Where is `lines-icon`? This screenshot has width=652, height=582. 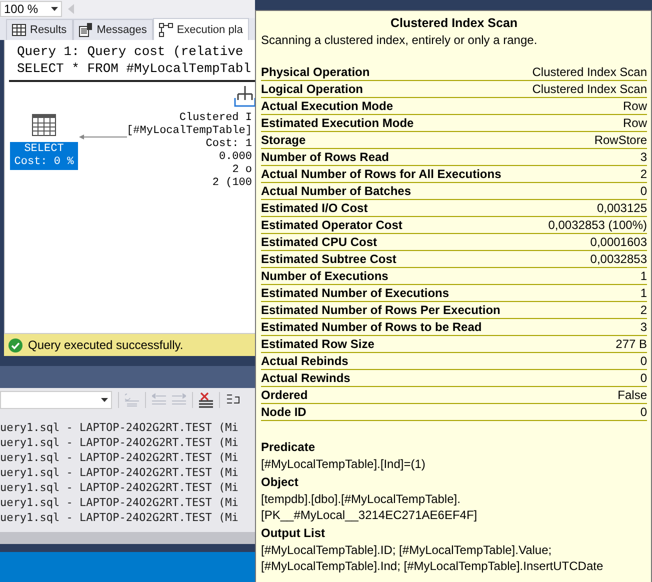
lines-icon is located at coordinates (132, 400).